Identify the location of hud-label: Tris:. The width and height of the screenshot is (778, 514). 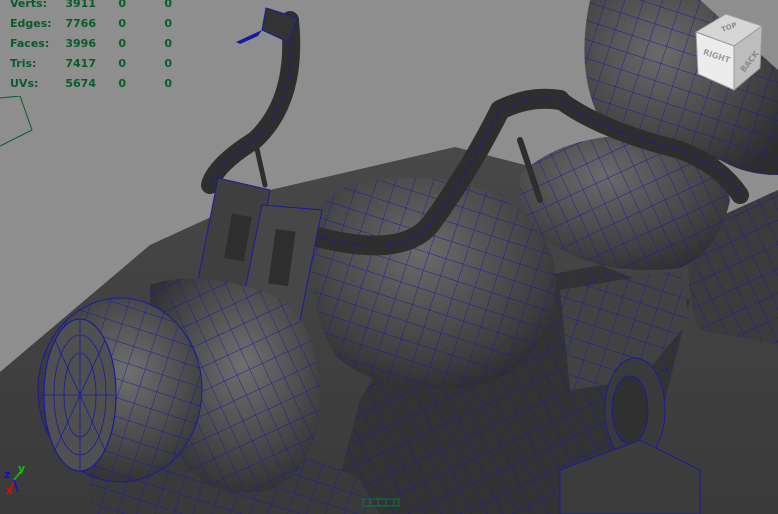
(23, 63).